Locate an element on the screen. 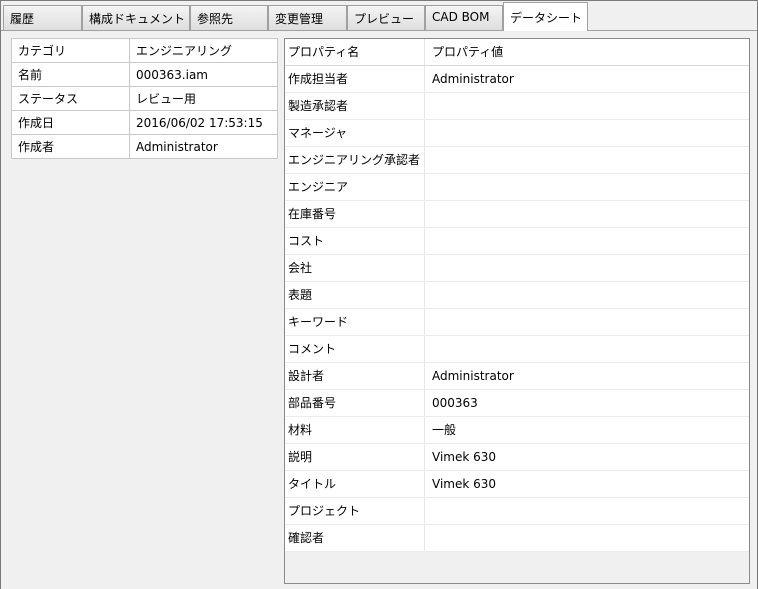 The width and height of the screenshot is (758, 589). table-row: エンジニアリング承認者 is located at coordinates (517, 160).